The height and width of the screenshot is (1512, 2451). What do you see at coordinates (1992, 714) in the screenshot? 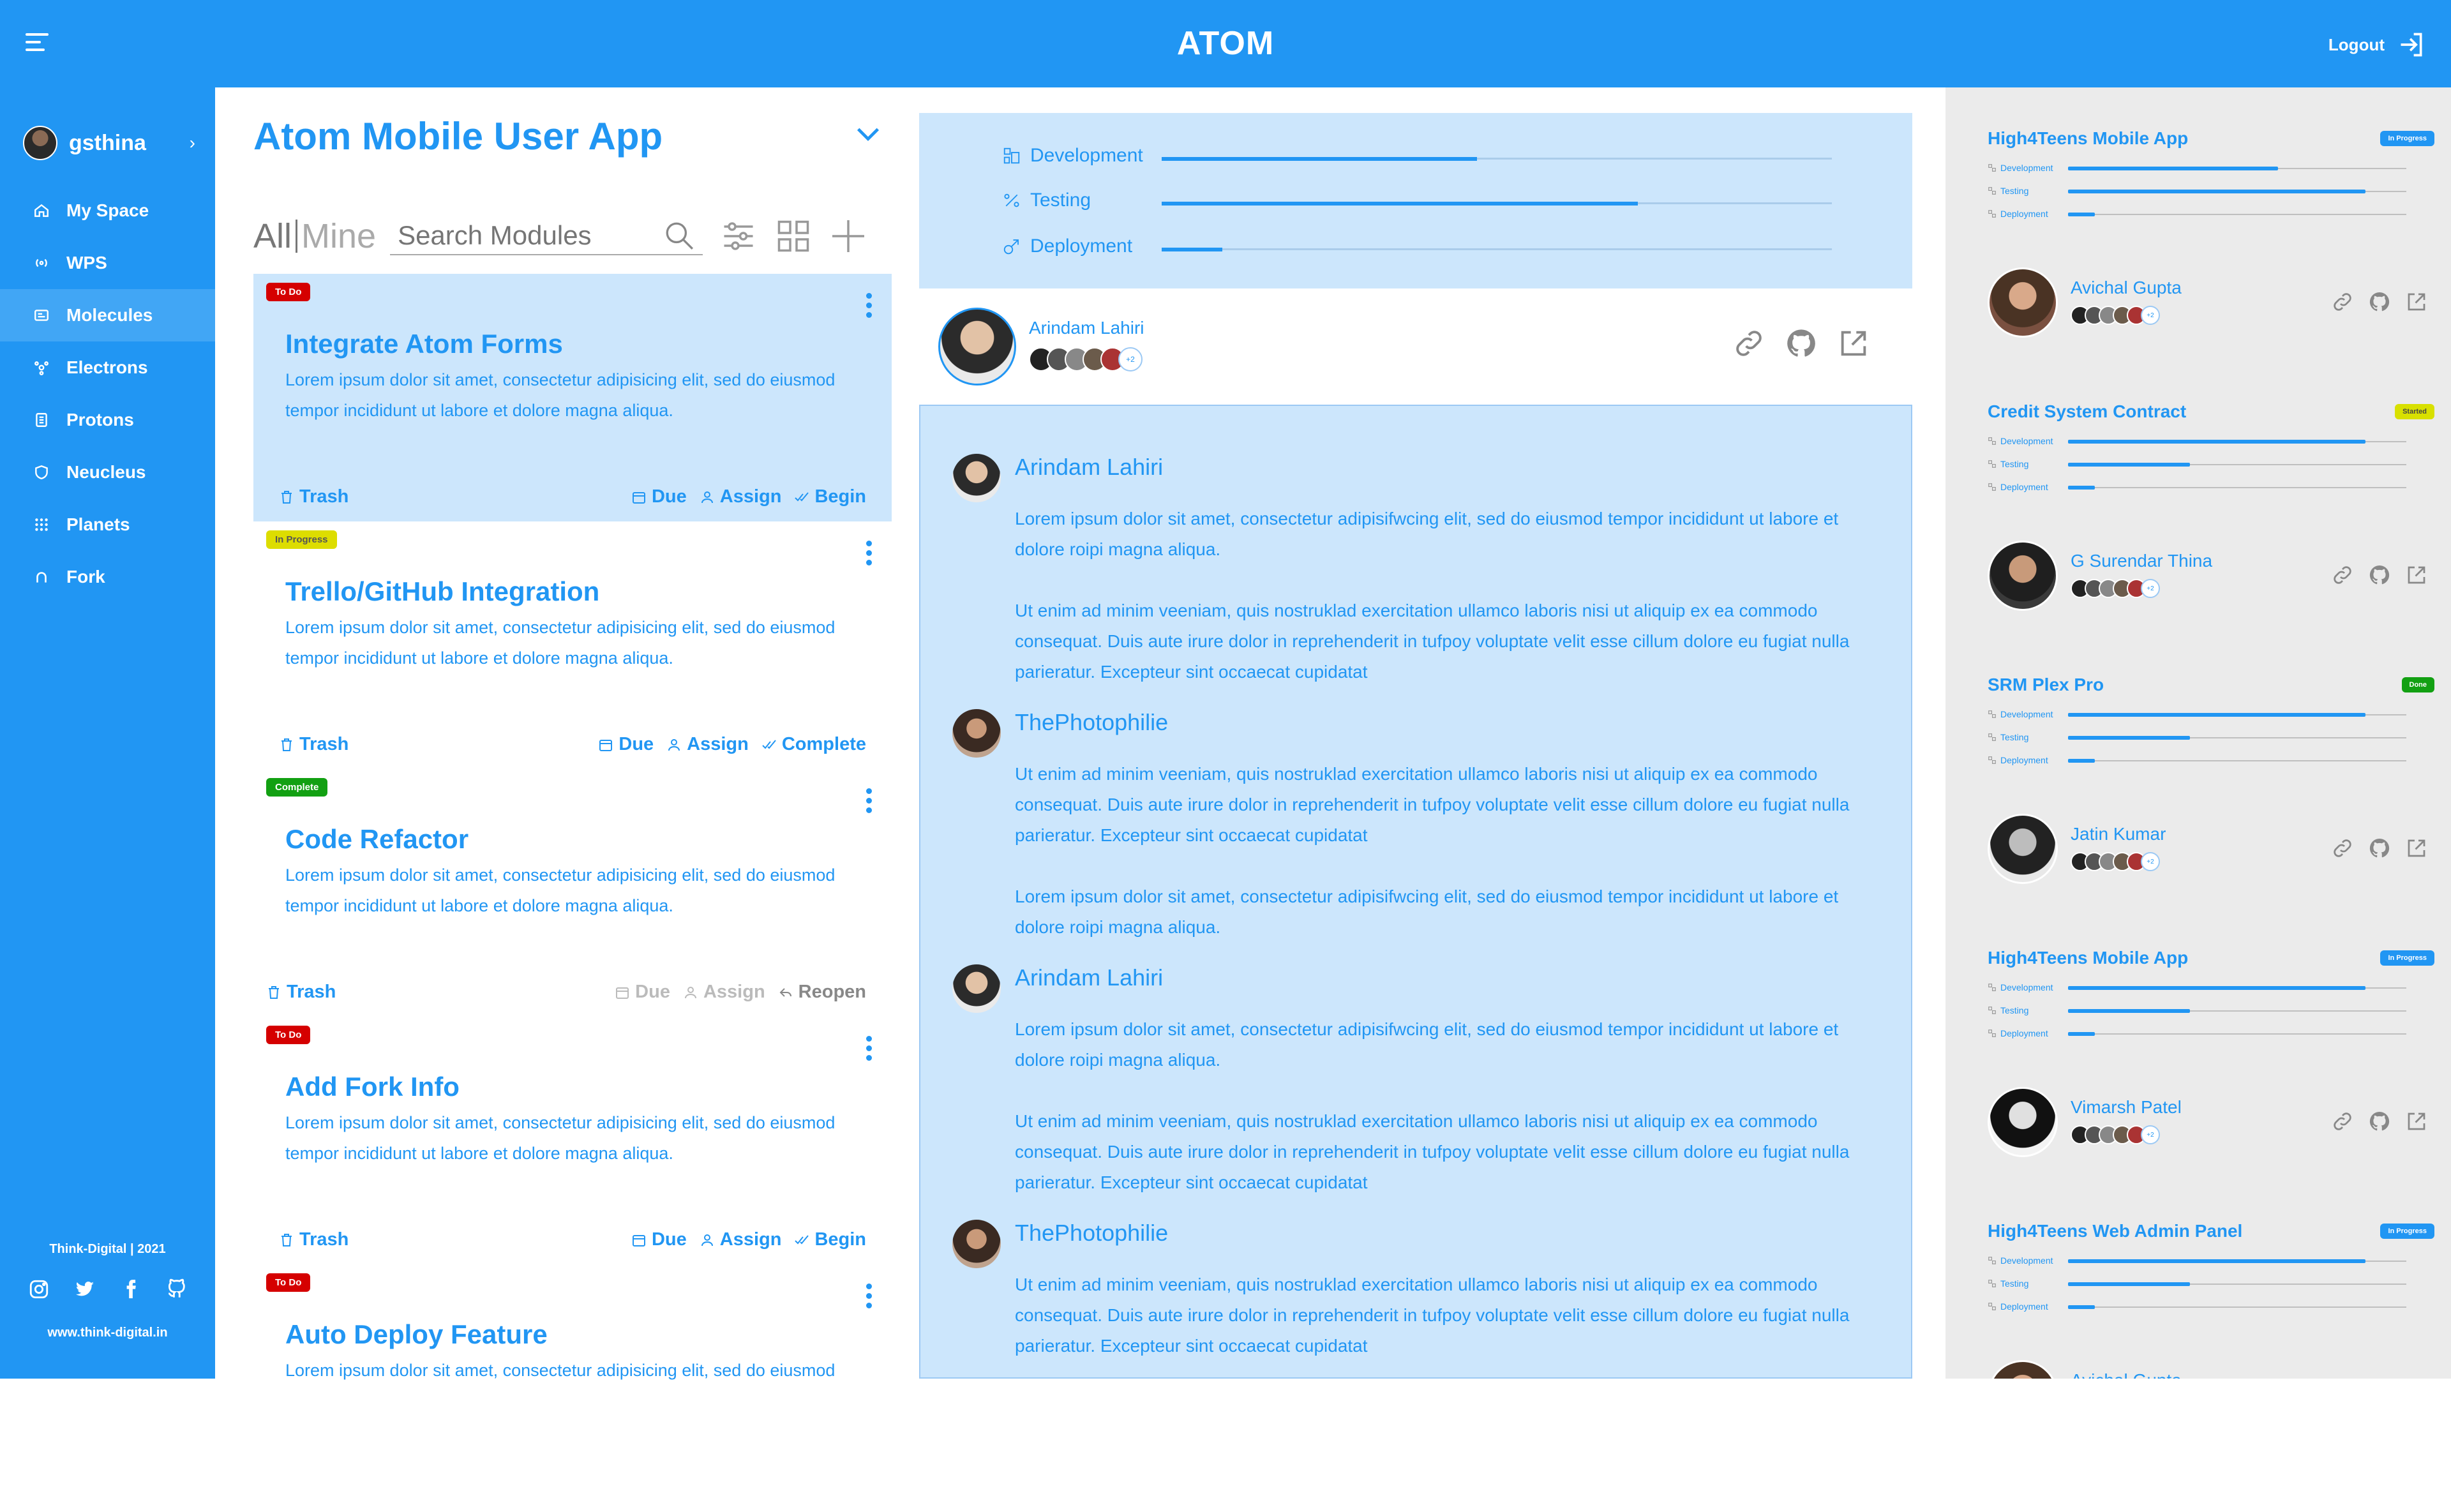
I see `development-icon` at bounding box center [1992, 714].